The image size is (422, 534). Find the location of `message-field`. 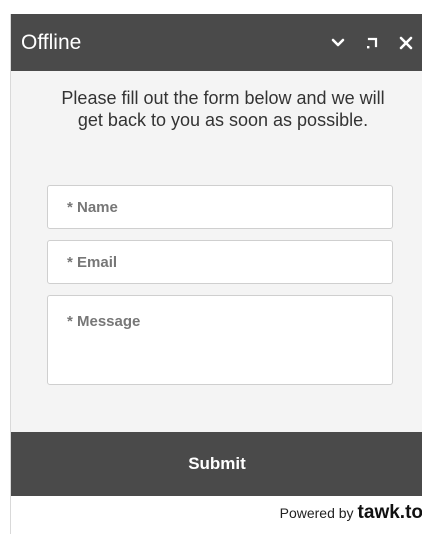

message-field is located at coordinates (220, 340).